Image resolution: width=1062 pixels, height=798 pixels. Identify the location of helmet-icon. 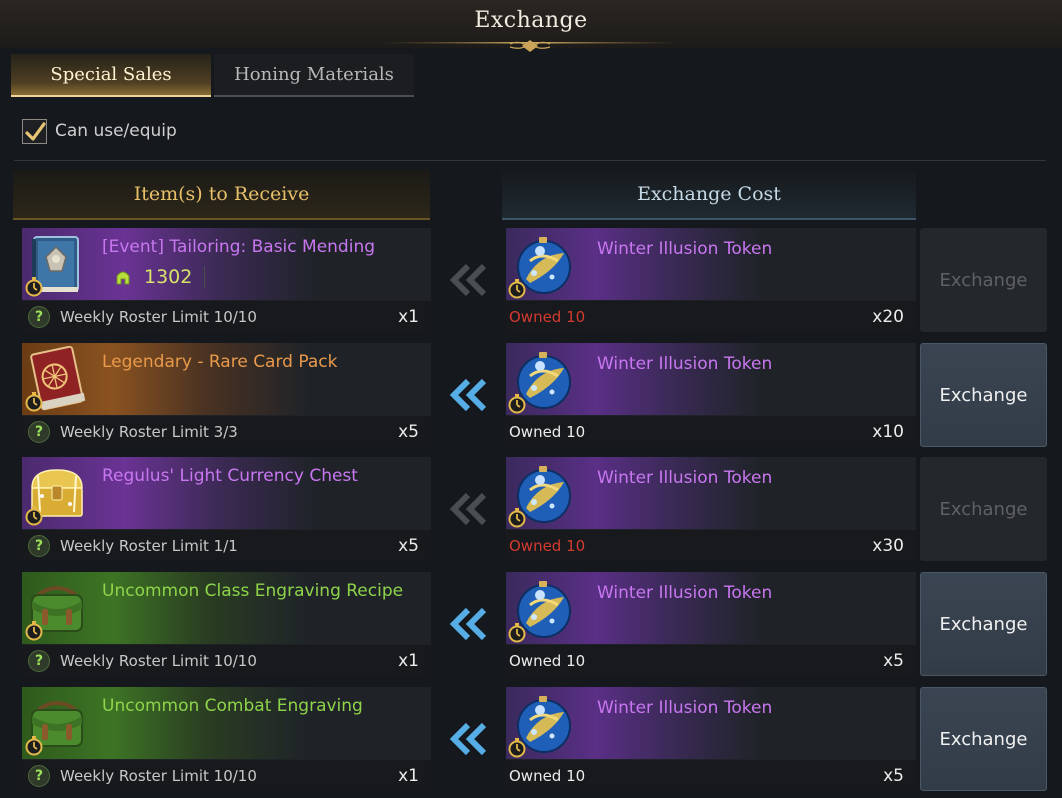
(123, 277).